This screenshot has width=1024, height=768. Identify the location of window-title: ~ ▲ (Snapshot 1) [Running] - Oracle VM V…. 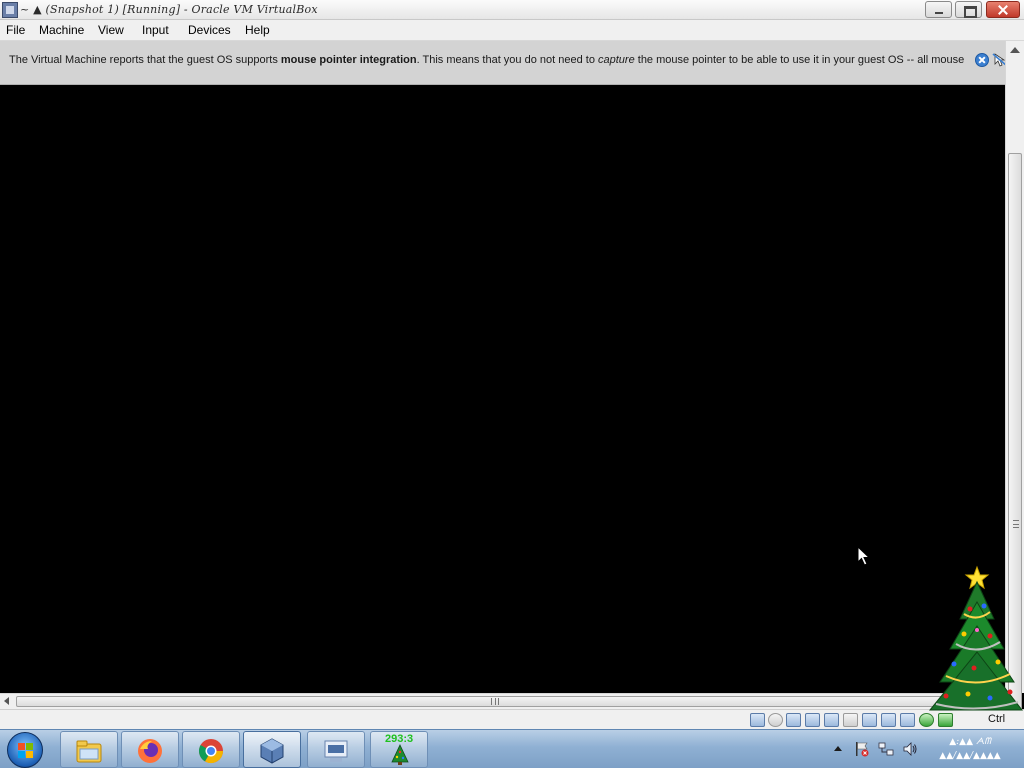
(169, 9).